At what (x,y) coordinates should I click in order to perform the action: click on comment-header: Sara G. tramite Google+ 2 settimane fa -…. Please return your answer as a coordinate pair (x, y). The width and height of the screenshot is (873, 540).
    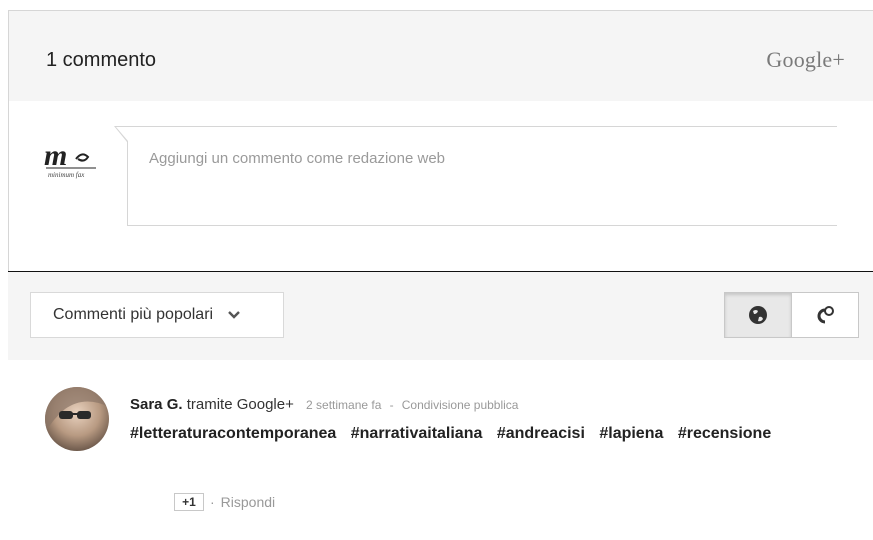
    Looking at the image, I should click on (324, 404).